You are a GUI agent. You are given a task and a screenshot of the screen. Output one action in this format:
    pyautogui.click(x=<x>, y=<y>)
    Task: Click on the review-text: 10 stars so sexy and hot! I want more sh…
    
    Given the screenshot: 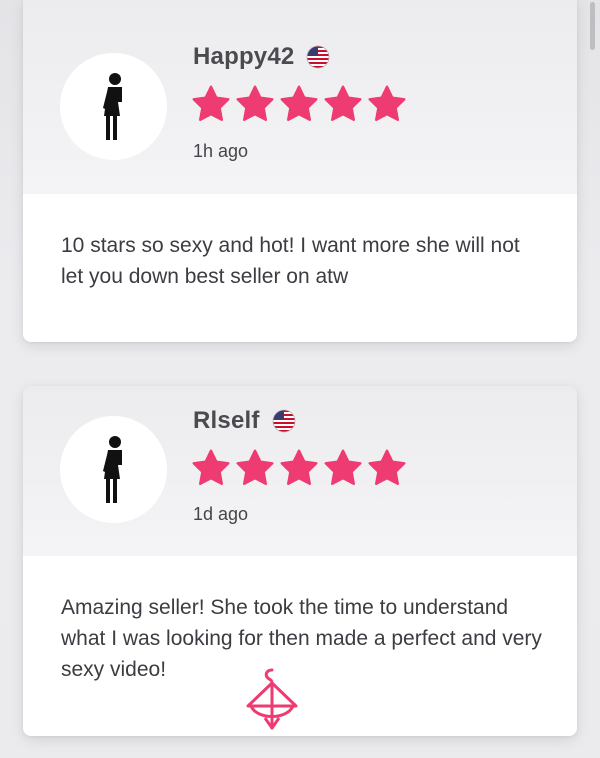 What is the action you would take?
    pyautogui.click(x=290, y=261)
    